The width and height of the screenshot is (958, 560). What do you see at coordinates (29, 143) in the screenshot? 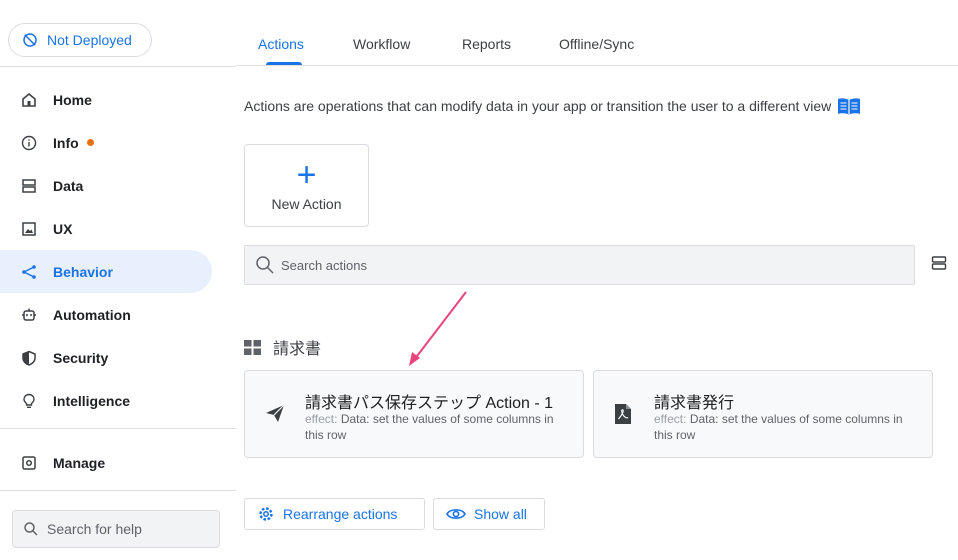
I see `info-icon` at bounding box center [29, 143].